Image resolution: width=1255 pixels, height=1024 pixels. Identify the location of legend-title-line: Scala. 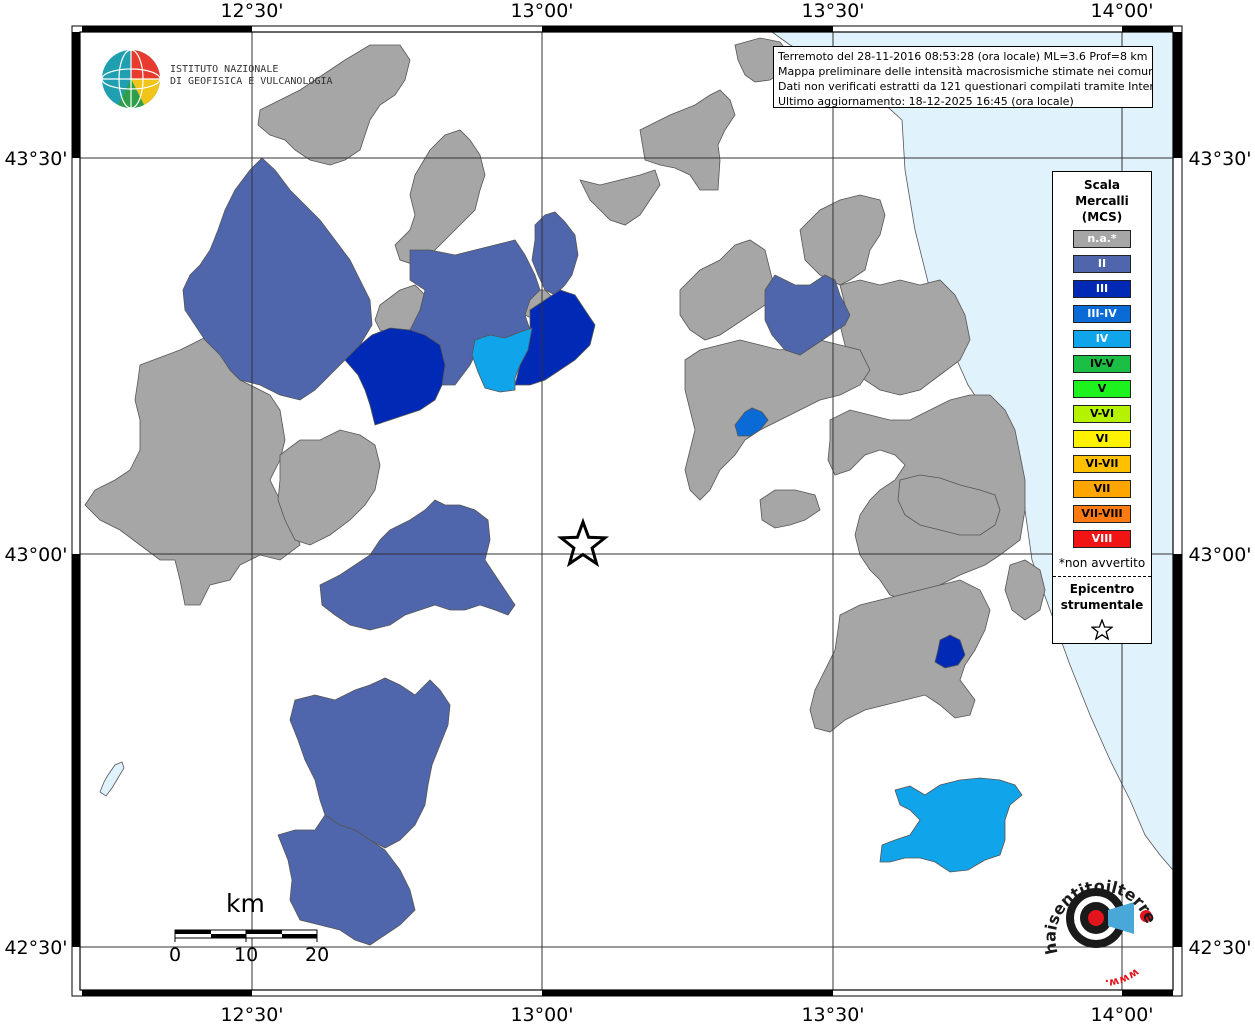
(1102, 185).